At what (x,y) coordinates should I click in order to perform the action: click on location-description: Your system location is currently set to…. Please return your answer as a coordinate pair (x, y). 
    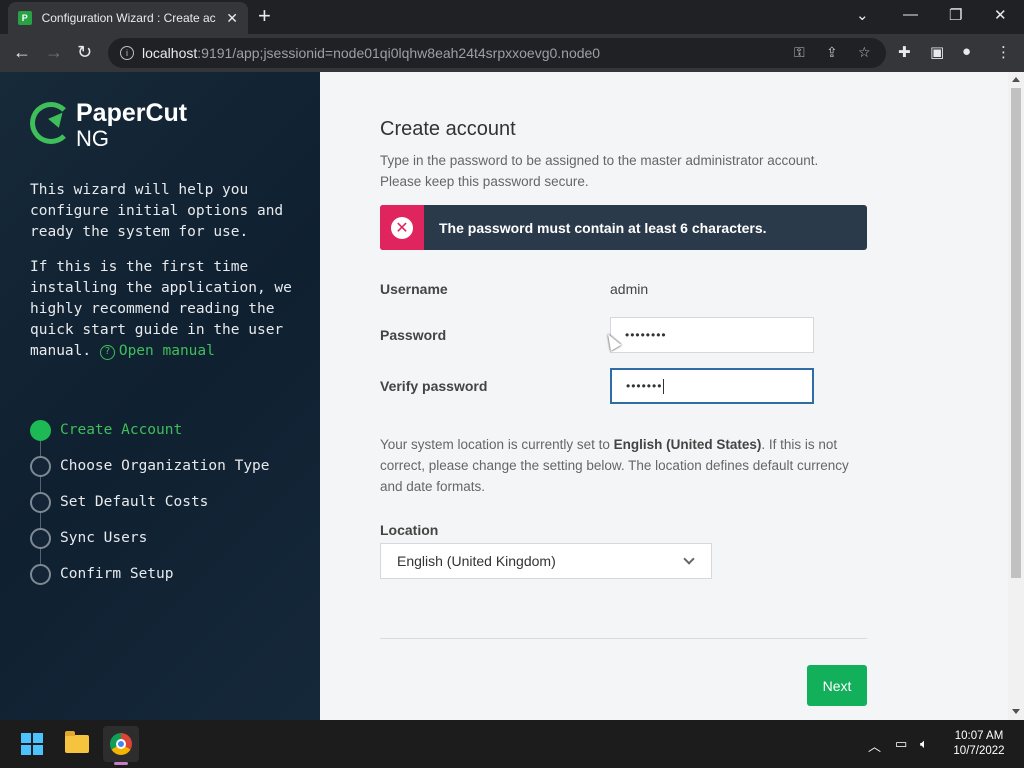
    Looking at the image, I should click on (614, 465).